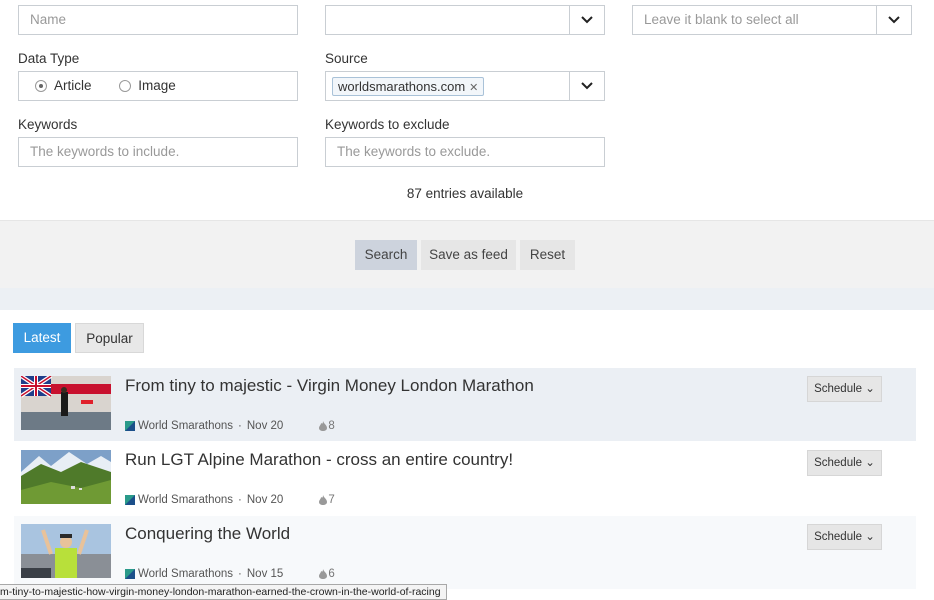 This screenshot has width=934, height=600. I want to click on exclude-input: The keywords to exclude., so click(465, 152).